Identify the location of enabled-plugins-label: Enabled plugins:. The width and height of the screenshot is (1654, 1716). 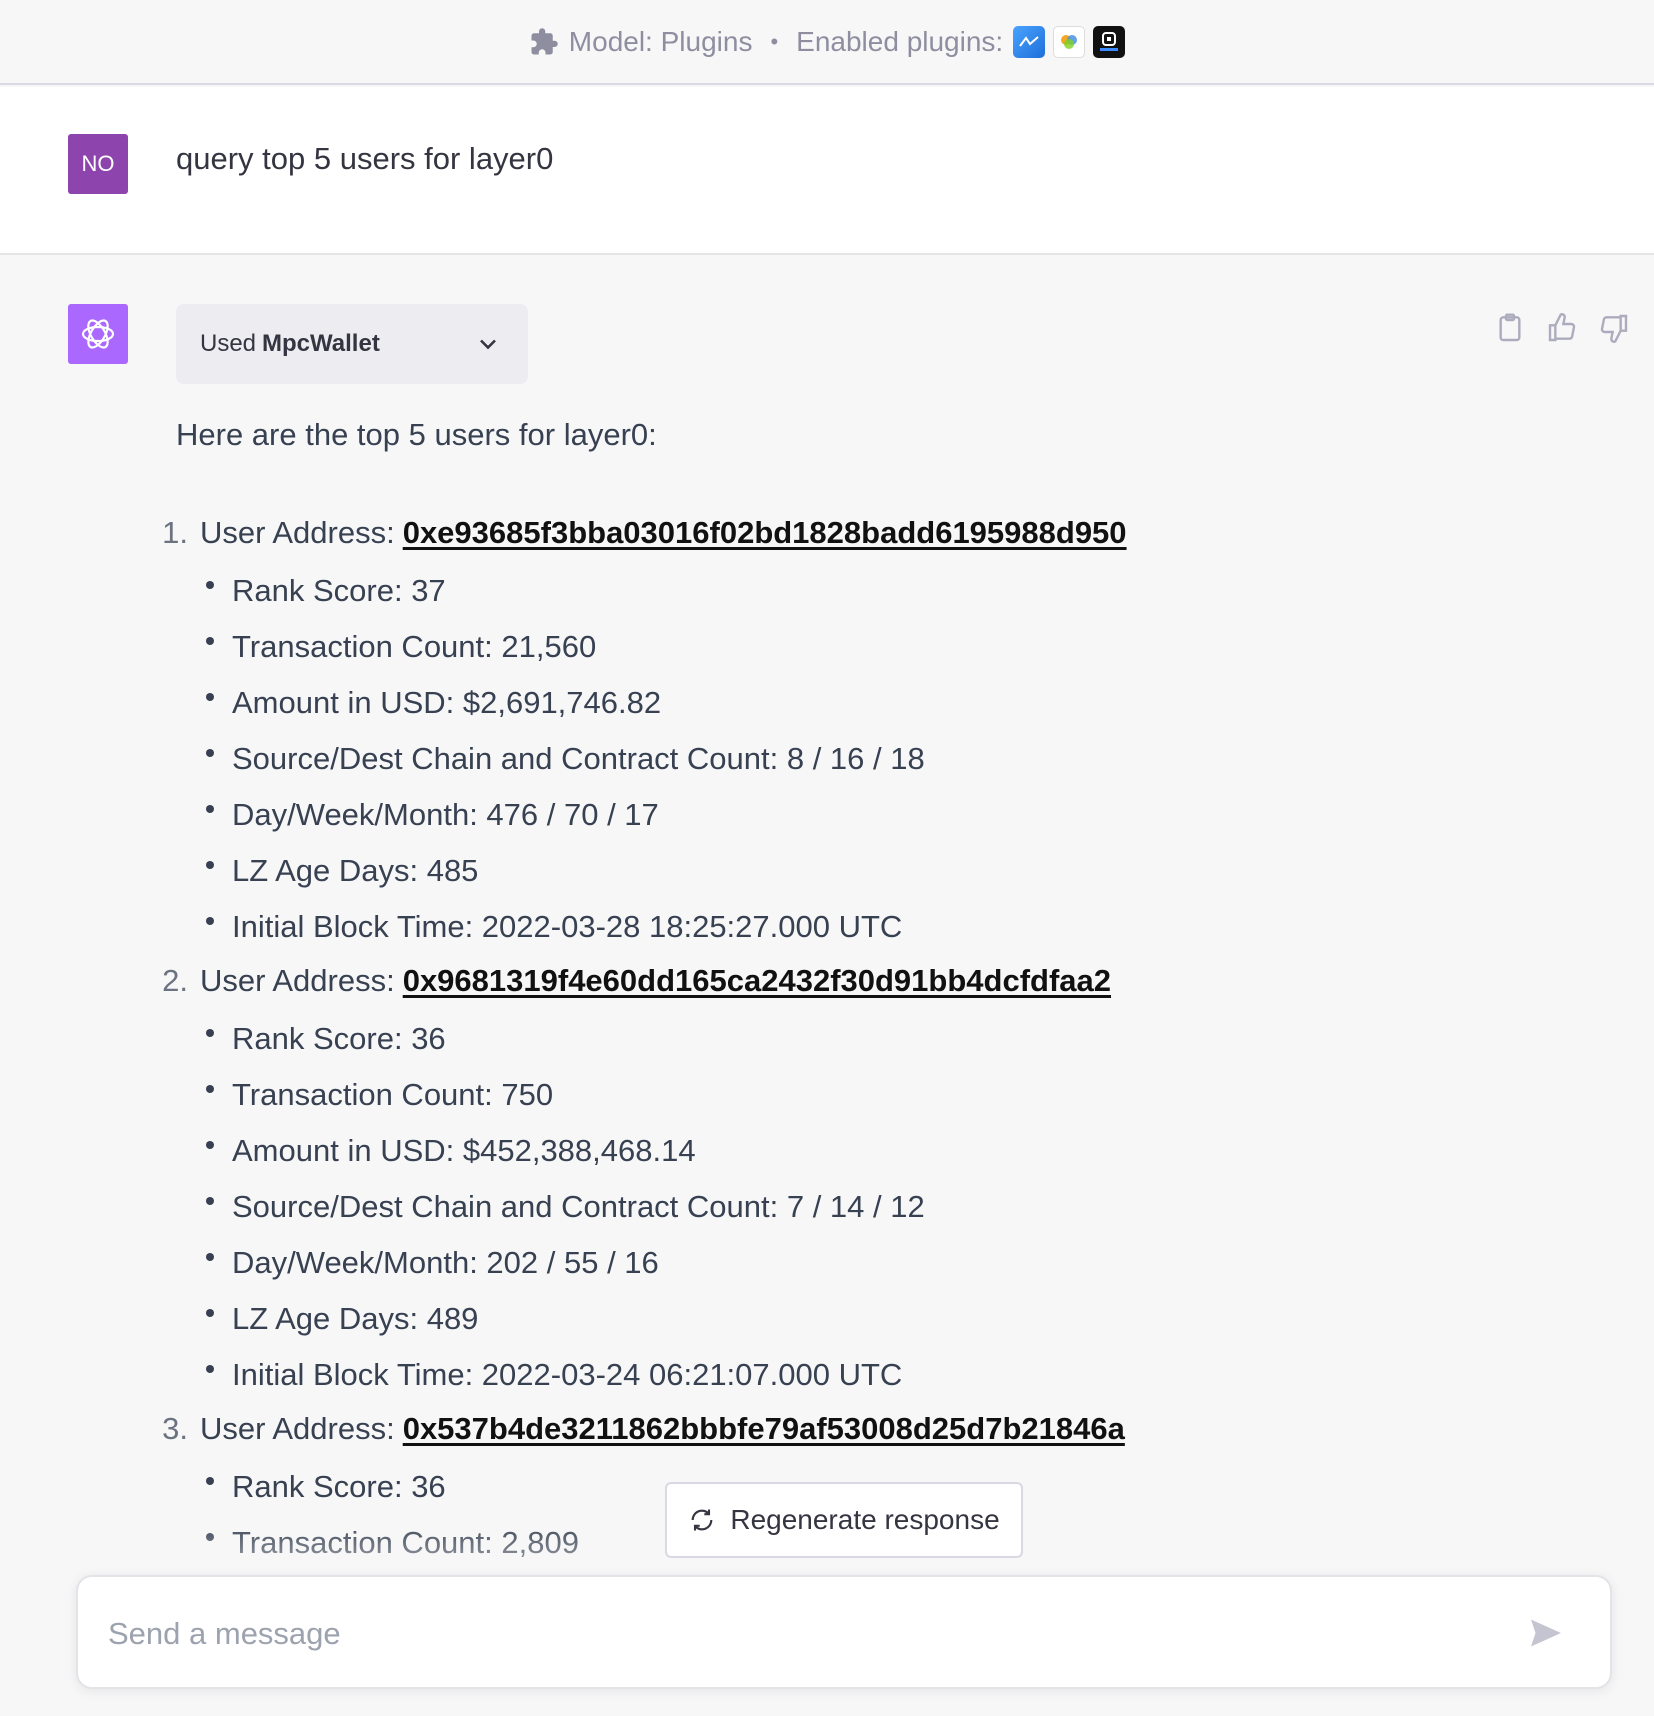
(900, 41).